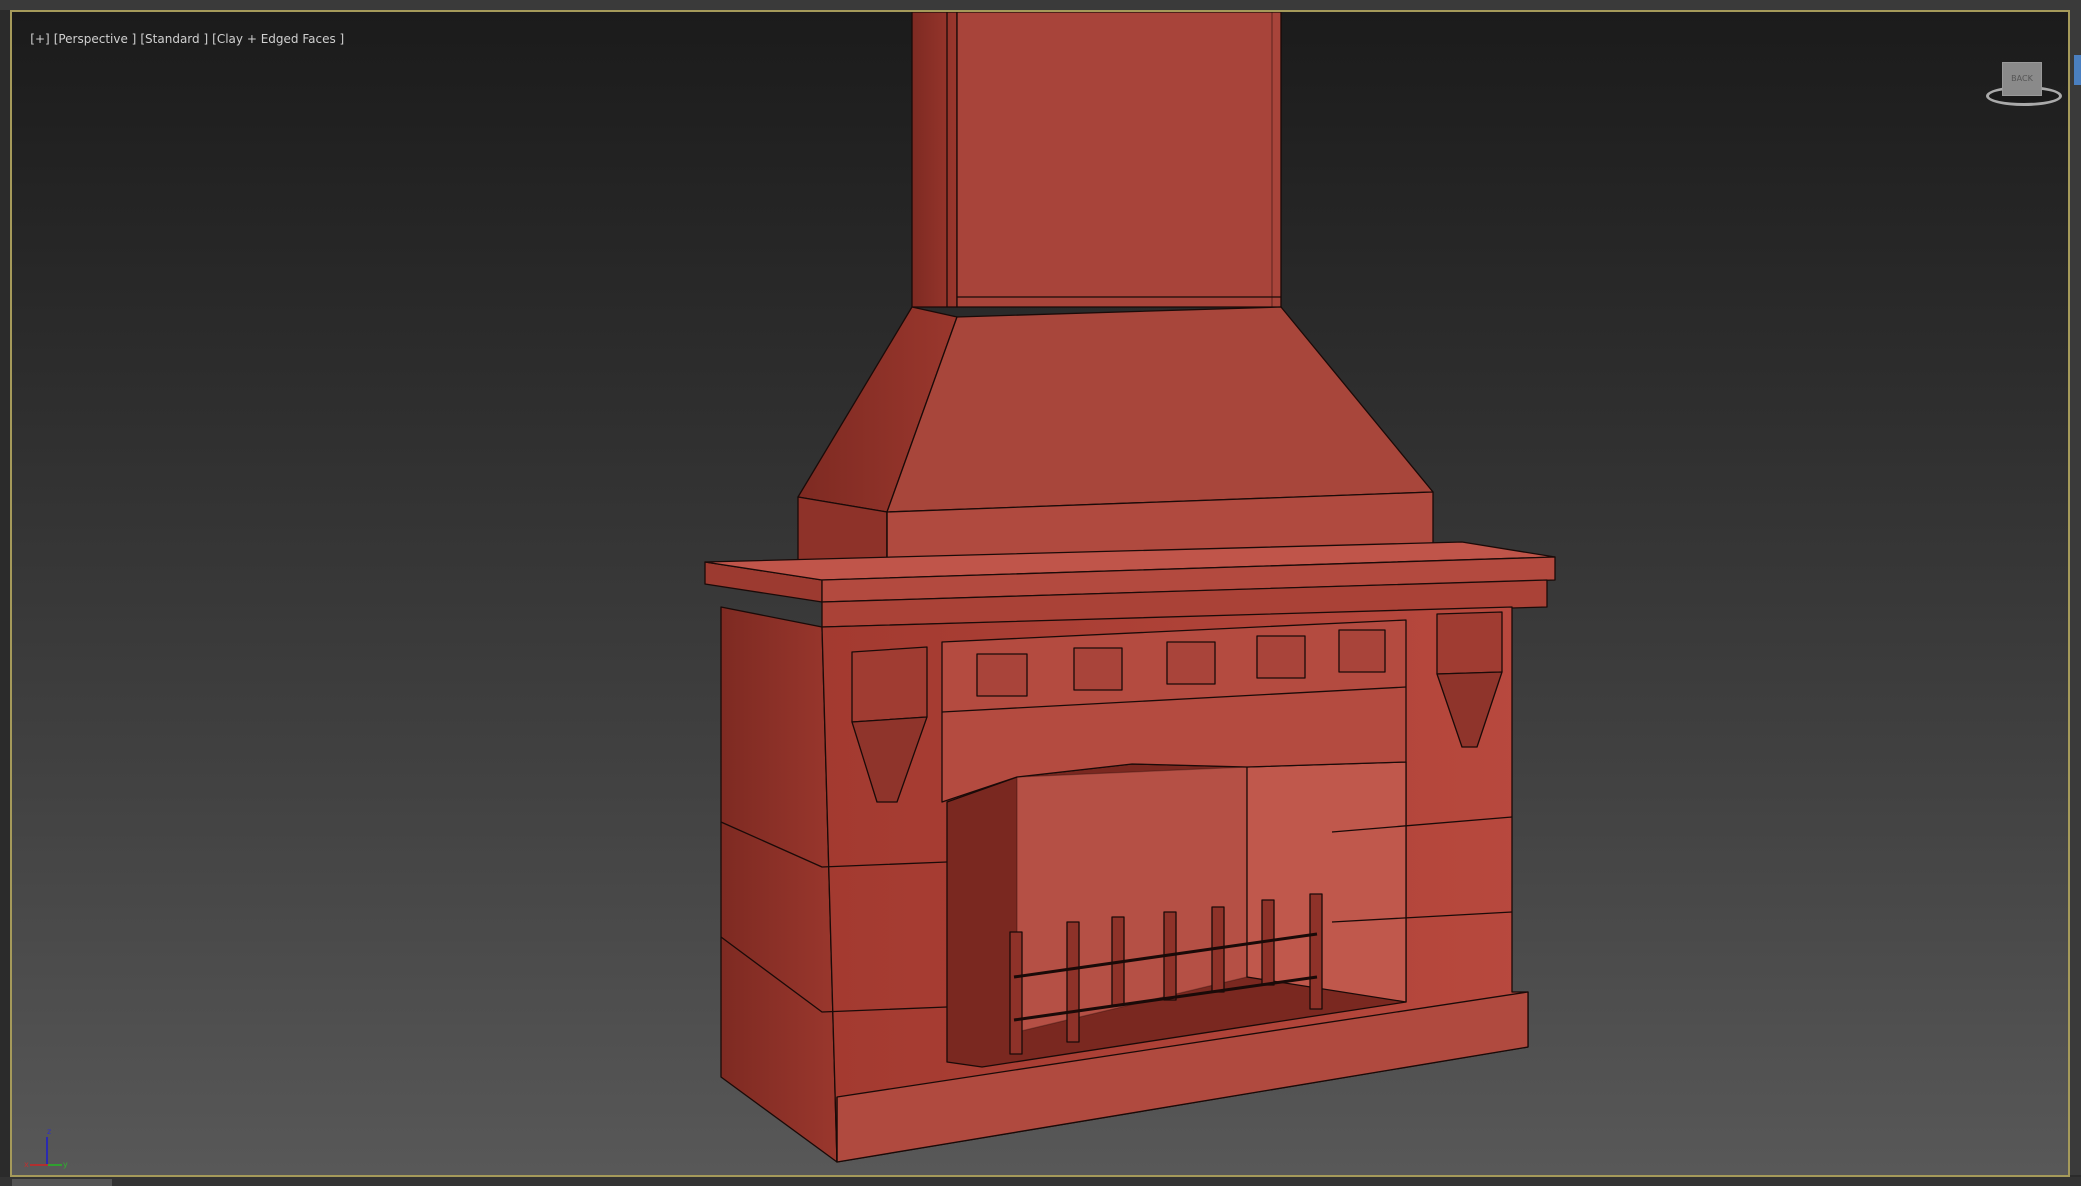  I want to click on axis-tripod-icon: z x y, so click(47, 1149).